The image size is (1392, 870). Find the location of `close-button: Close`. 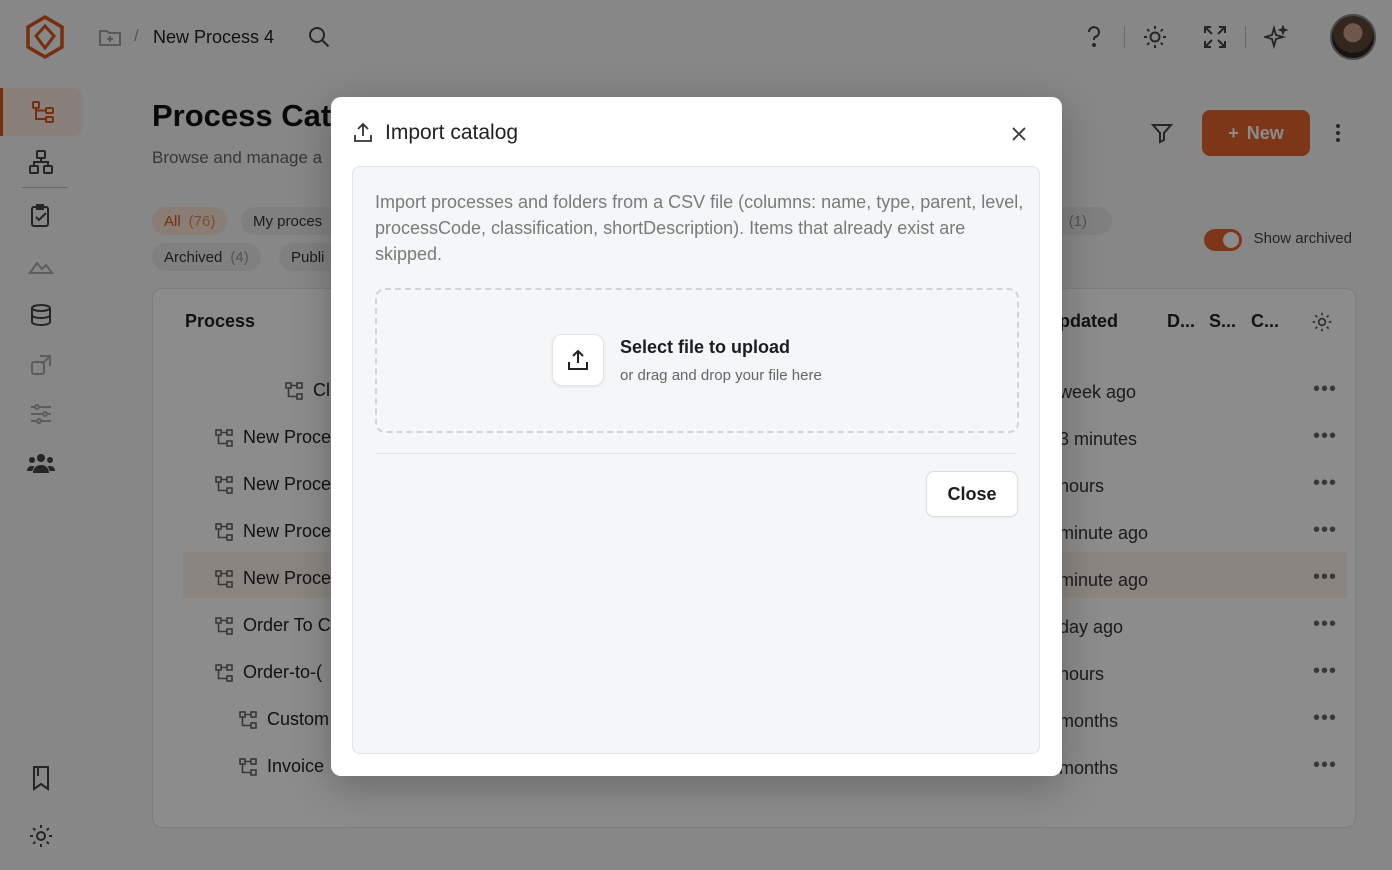

close-button: Close is located at coordinates (972, 494).